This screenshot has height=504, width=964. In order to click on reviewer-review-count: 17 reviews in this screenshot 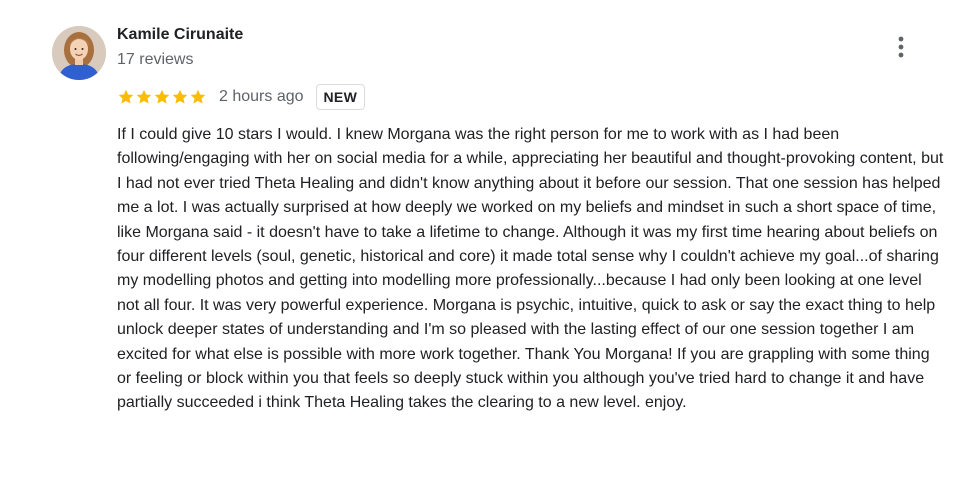, I will do `click(155, 59)`.